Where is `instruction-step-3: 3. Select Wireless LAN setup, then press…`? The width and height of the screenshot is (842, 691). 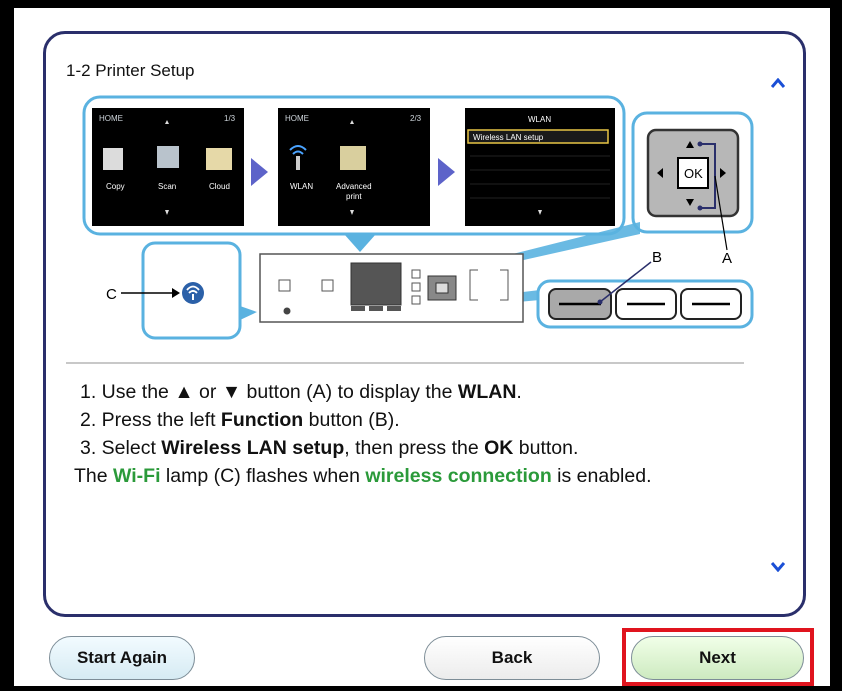 instruction-step-3: 3. Select Wireless LAN setup, then press… is located at coordinates (329, 448).